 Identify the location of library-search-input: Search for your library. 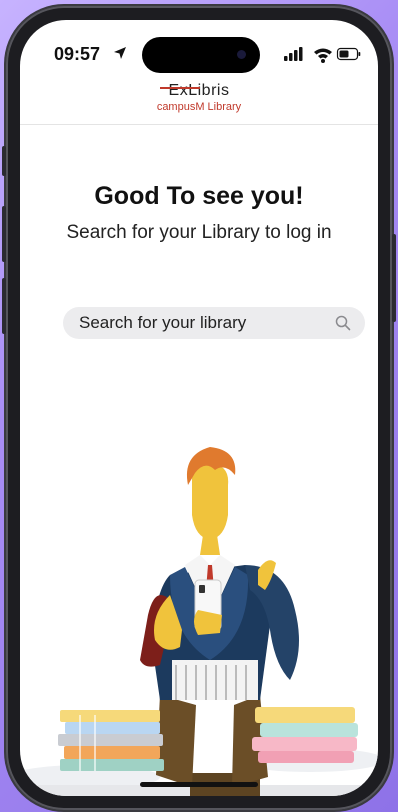
(214, 323).